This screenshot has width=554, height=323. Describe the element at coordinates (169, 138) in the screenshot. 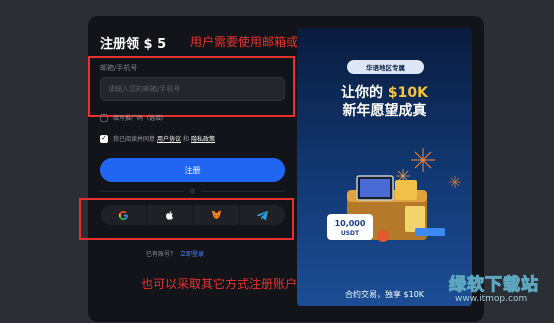

I see `terms-link: 用户协议` at that location.